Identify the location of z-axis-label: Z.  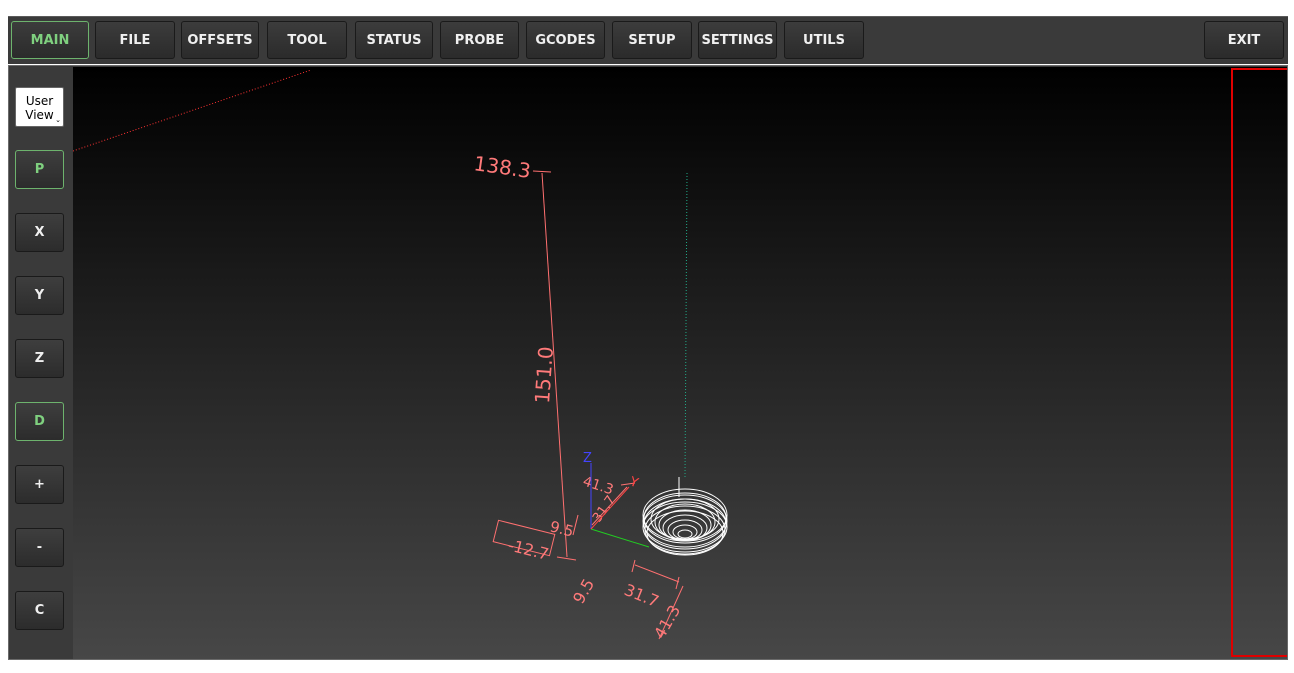
(587, 458).